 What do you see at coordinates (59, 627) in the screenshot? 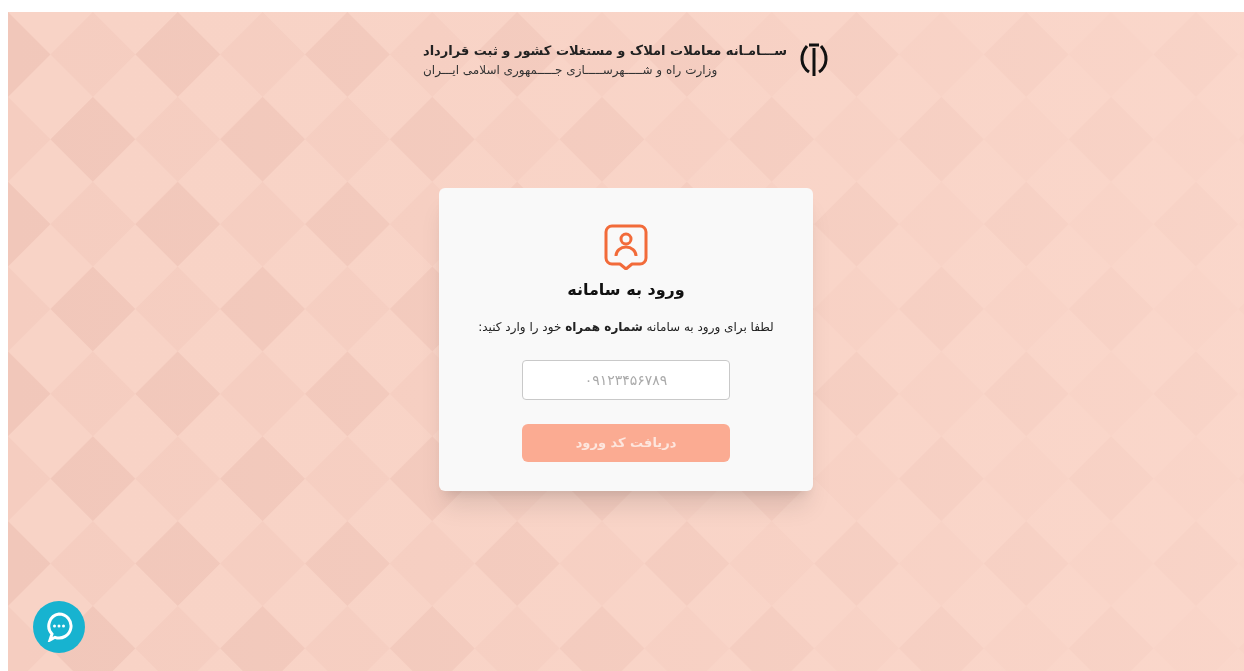
I see `chat-bubble-icon` at bounding box center [59, 627].